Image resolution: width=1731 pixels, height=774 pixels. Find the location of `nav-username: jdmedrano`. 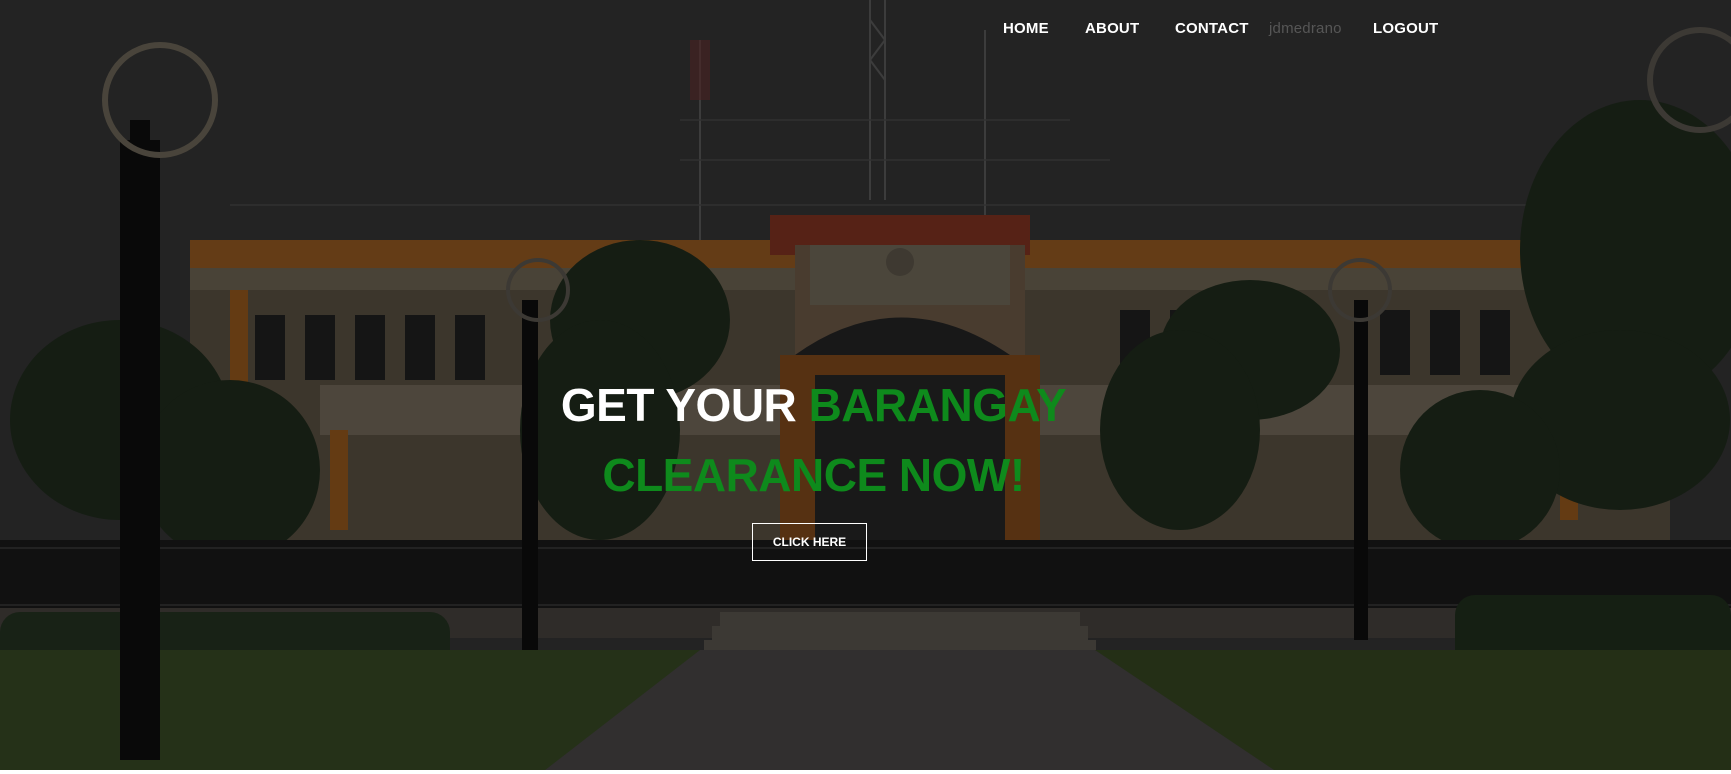

nav-username: jdmedrano is located at coordinates (1305, 28).